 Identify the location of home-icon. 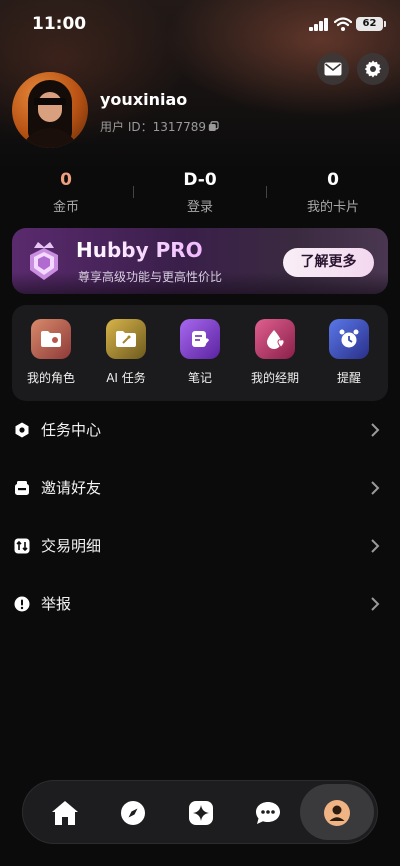
(65, 813).